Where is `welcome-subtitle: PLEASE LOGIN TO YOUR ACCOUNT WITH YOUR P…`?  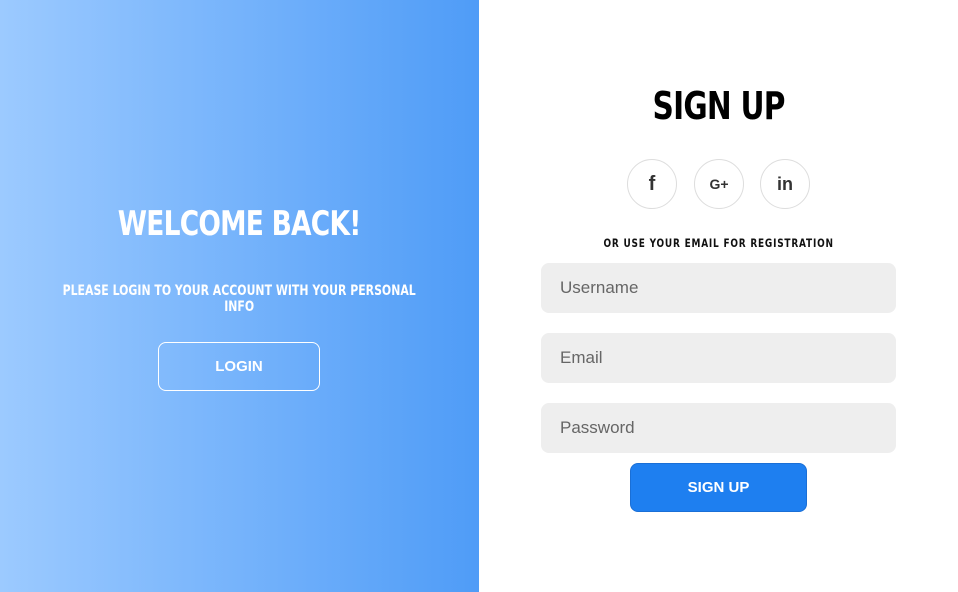
welcome-subtitle: PLEASE LOGIN TO YOUR ACCOUNT WITH YOUR P… is located at coordinates (239, 299).